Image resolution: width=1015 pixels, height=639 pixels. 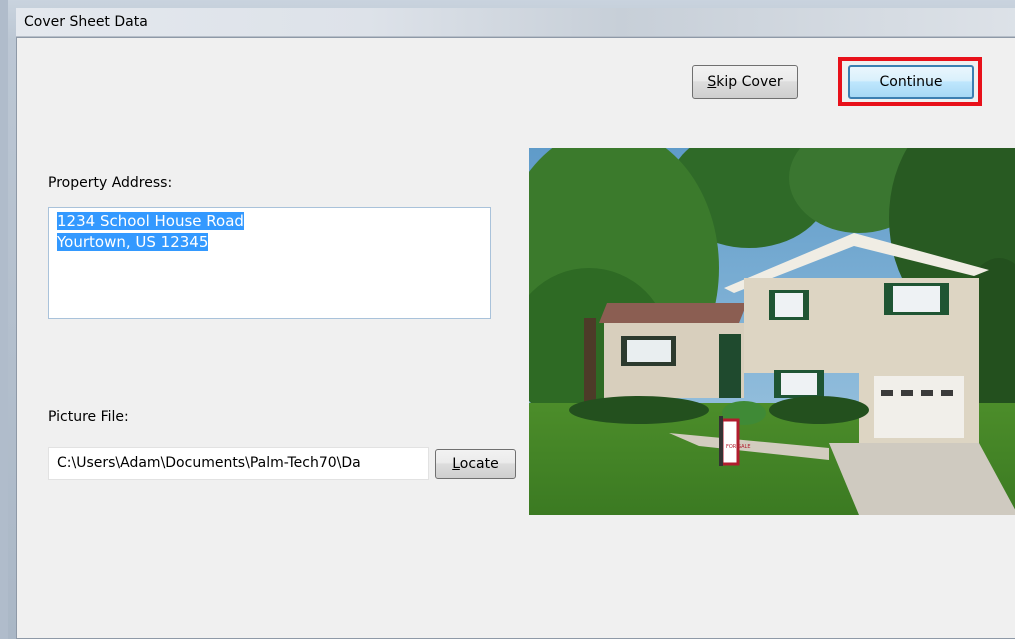 I want to click on locate-button: Locate, so click(x=475, y=464).